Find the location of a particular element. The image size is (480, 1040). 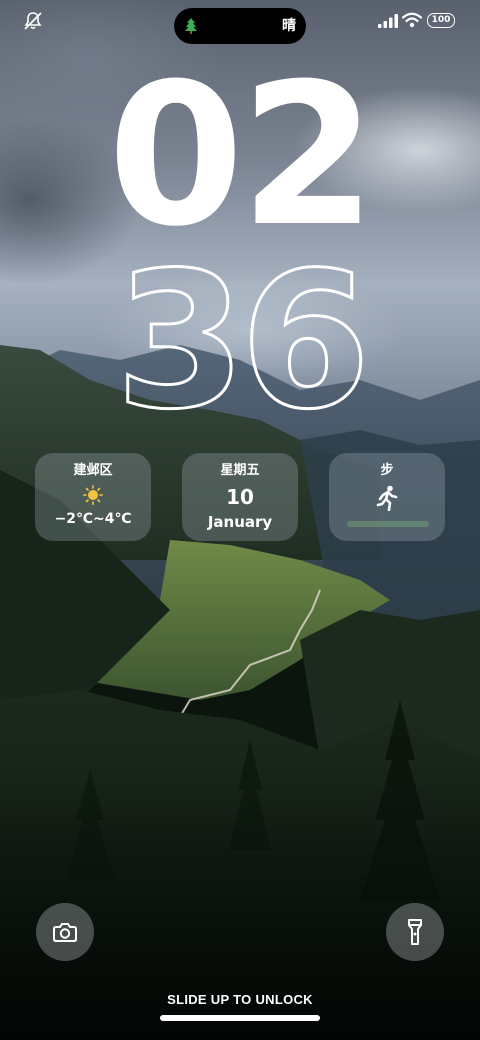

battery-icon: 100 is located at coordinates (441, 20).